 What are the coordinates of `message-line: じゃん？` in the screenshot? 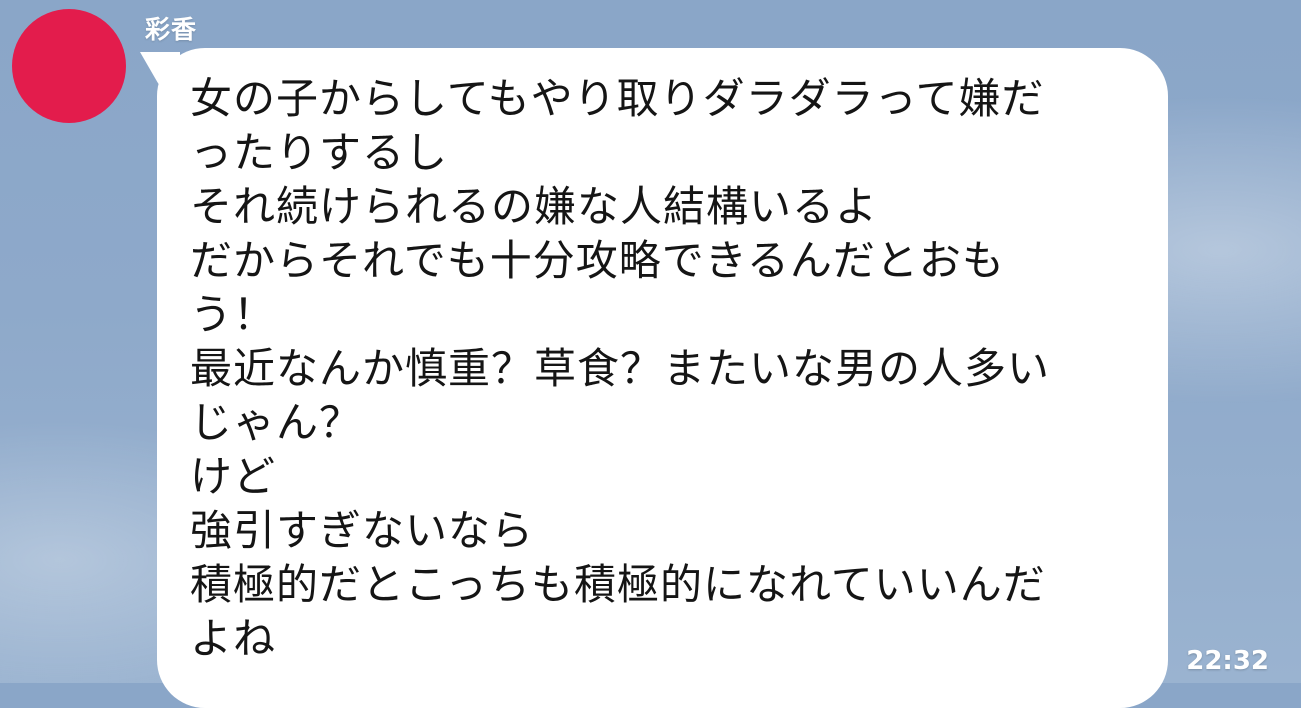 It's located at (276, 422).